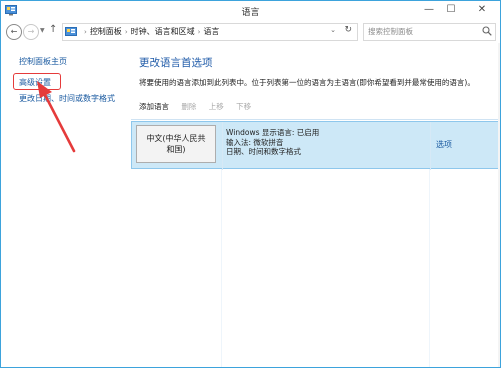 The width and height of the screenshot is (501, 368). What do you see at coordinates (163, 31) in the screenshot?
I see `breadcrumb-clock-language-region: 时钟、语言和区域` at bounding box center [163, 31].